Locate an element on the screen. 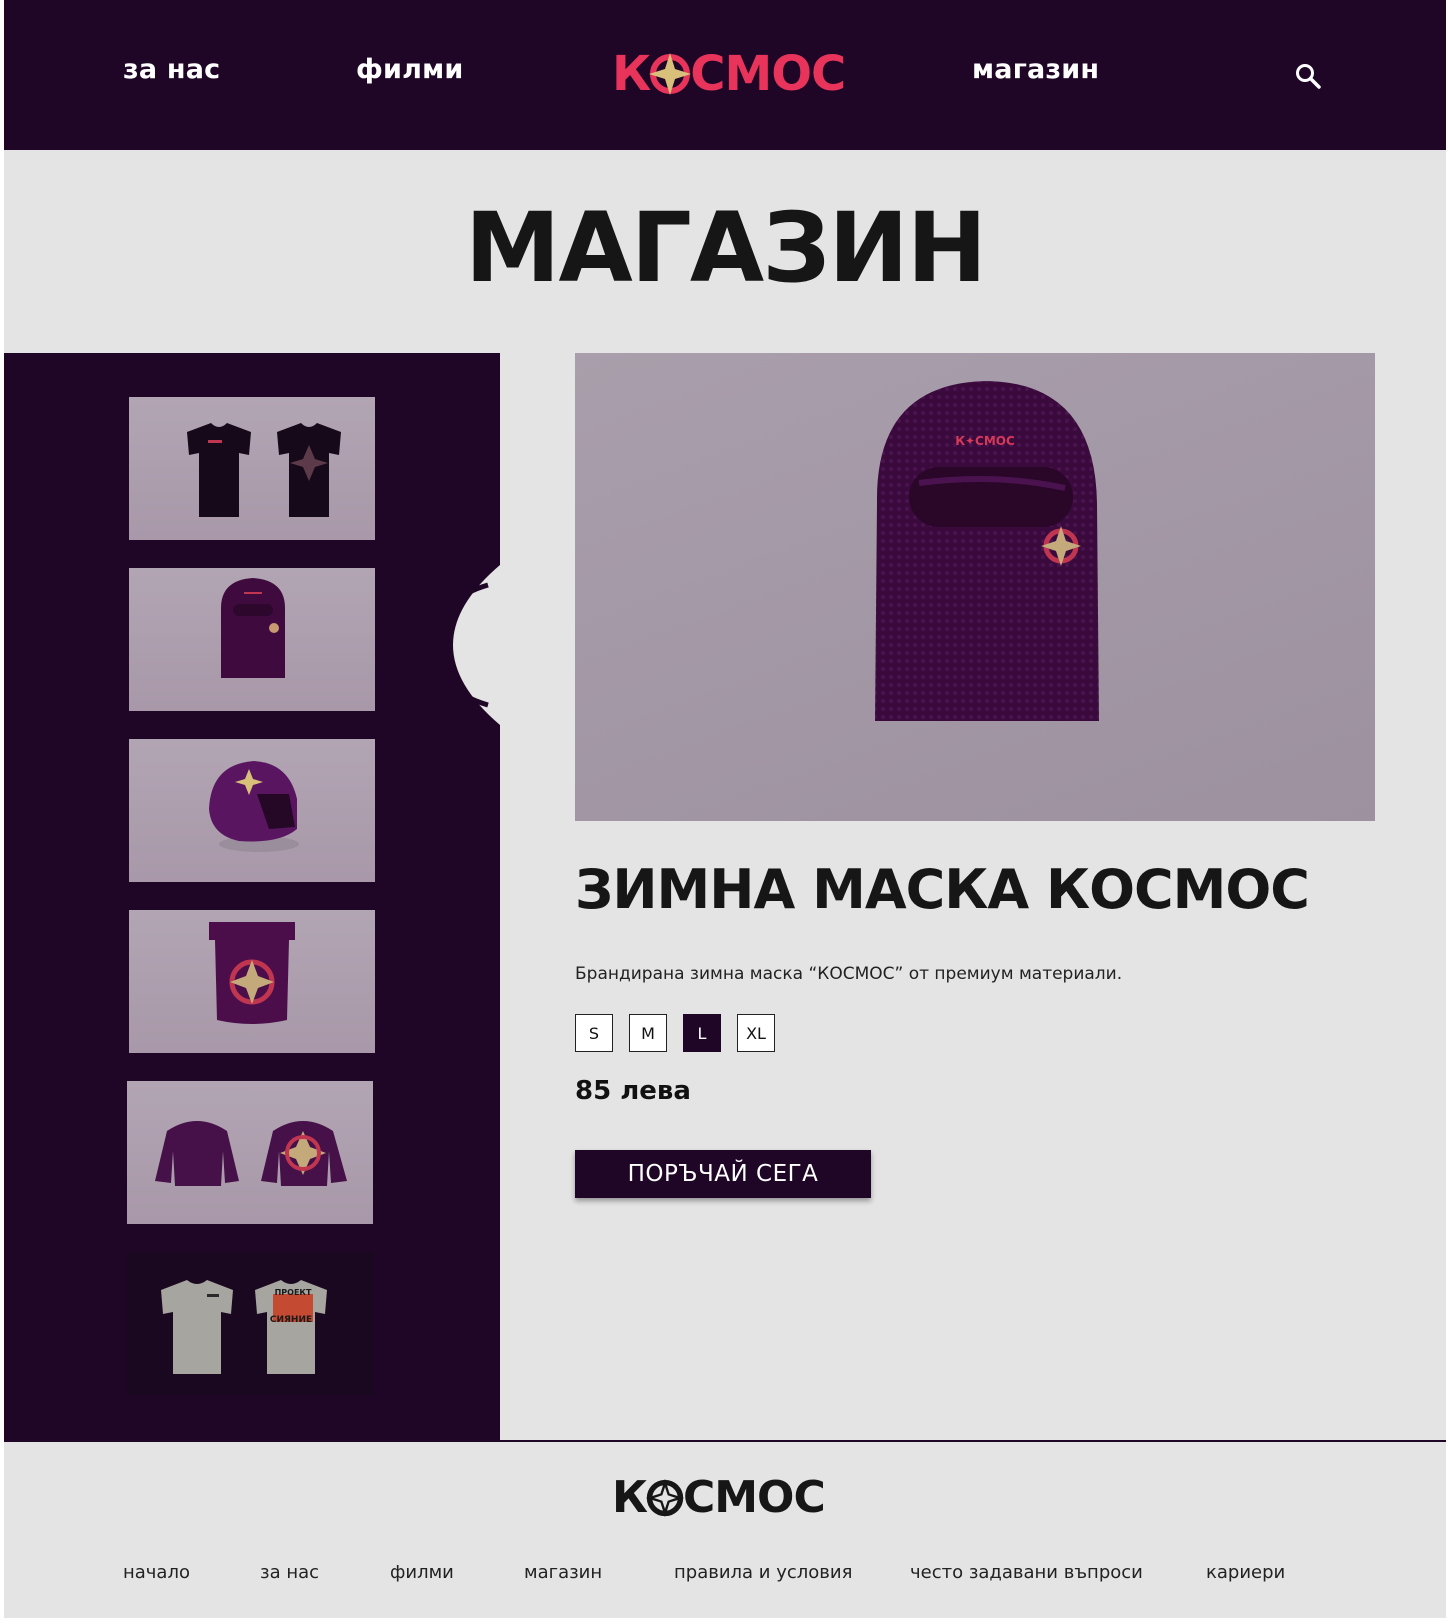 The width and height of the screenshot is (1448, 1624). footer-link-terms: правила и условия is located at coordinates (763, 1572).